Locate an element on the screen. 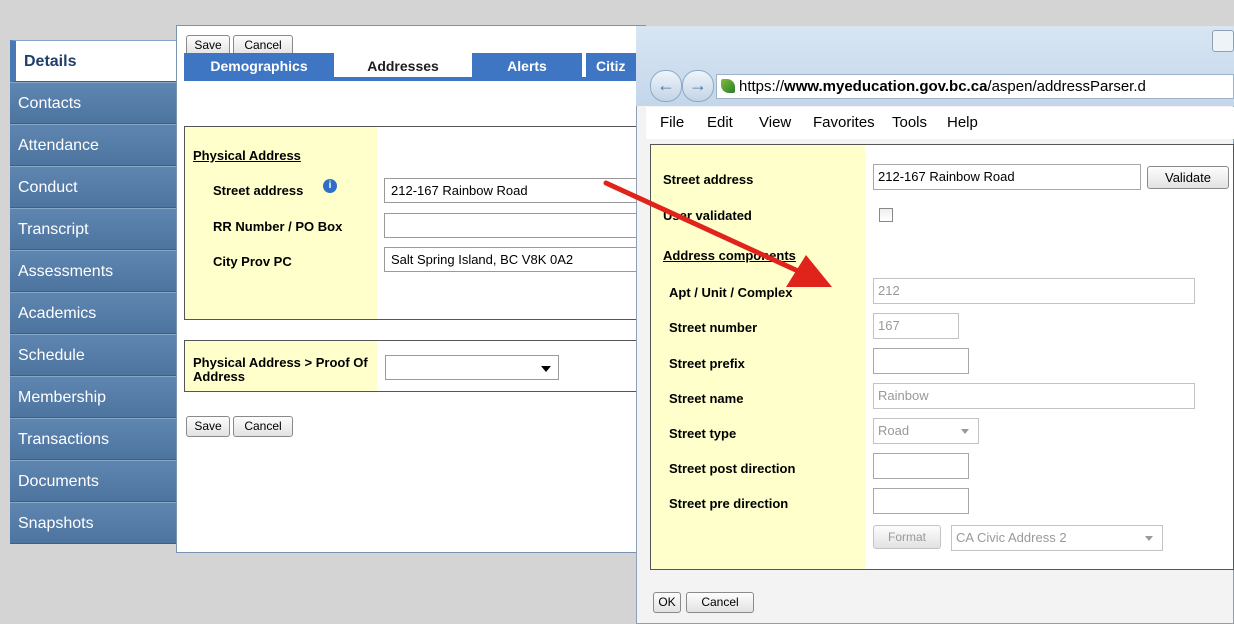  sidebar-item-details: Details is located at coordinates (93, 61).